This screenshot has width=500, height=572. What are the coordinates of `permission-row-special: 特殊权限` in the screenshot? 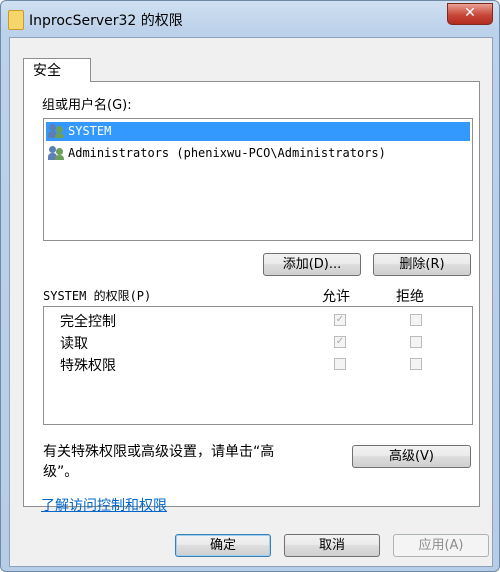 It's located at (258, 364).